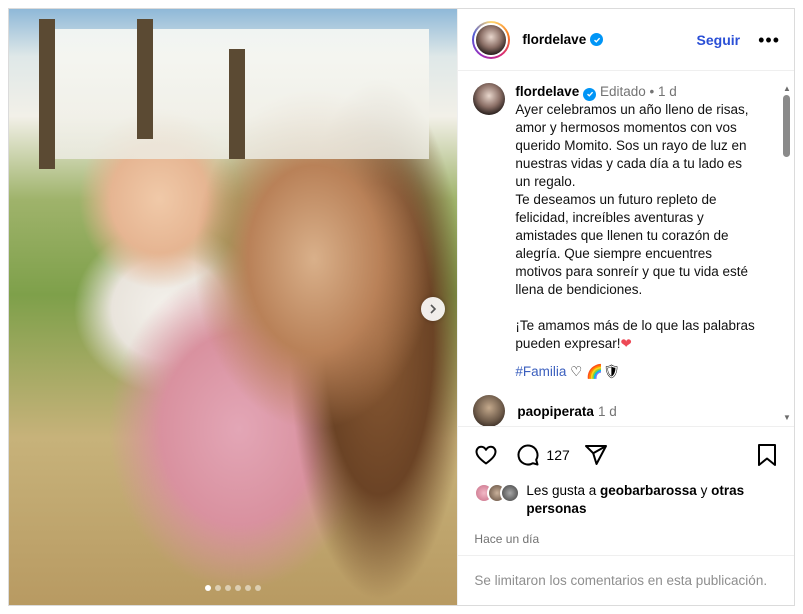 The image size is (803, 614). I want to click on comment-time: 1 d, so click(607, 411).